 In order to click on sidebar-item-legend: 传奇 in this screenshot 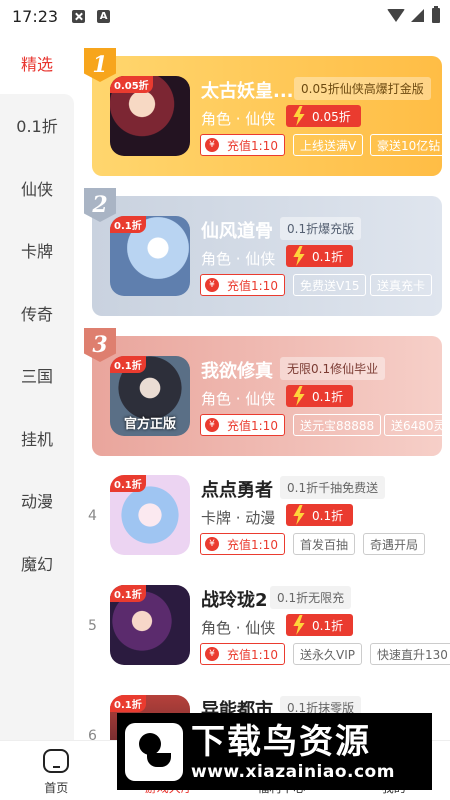, I will do `click(37, 313)`.